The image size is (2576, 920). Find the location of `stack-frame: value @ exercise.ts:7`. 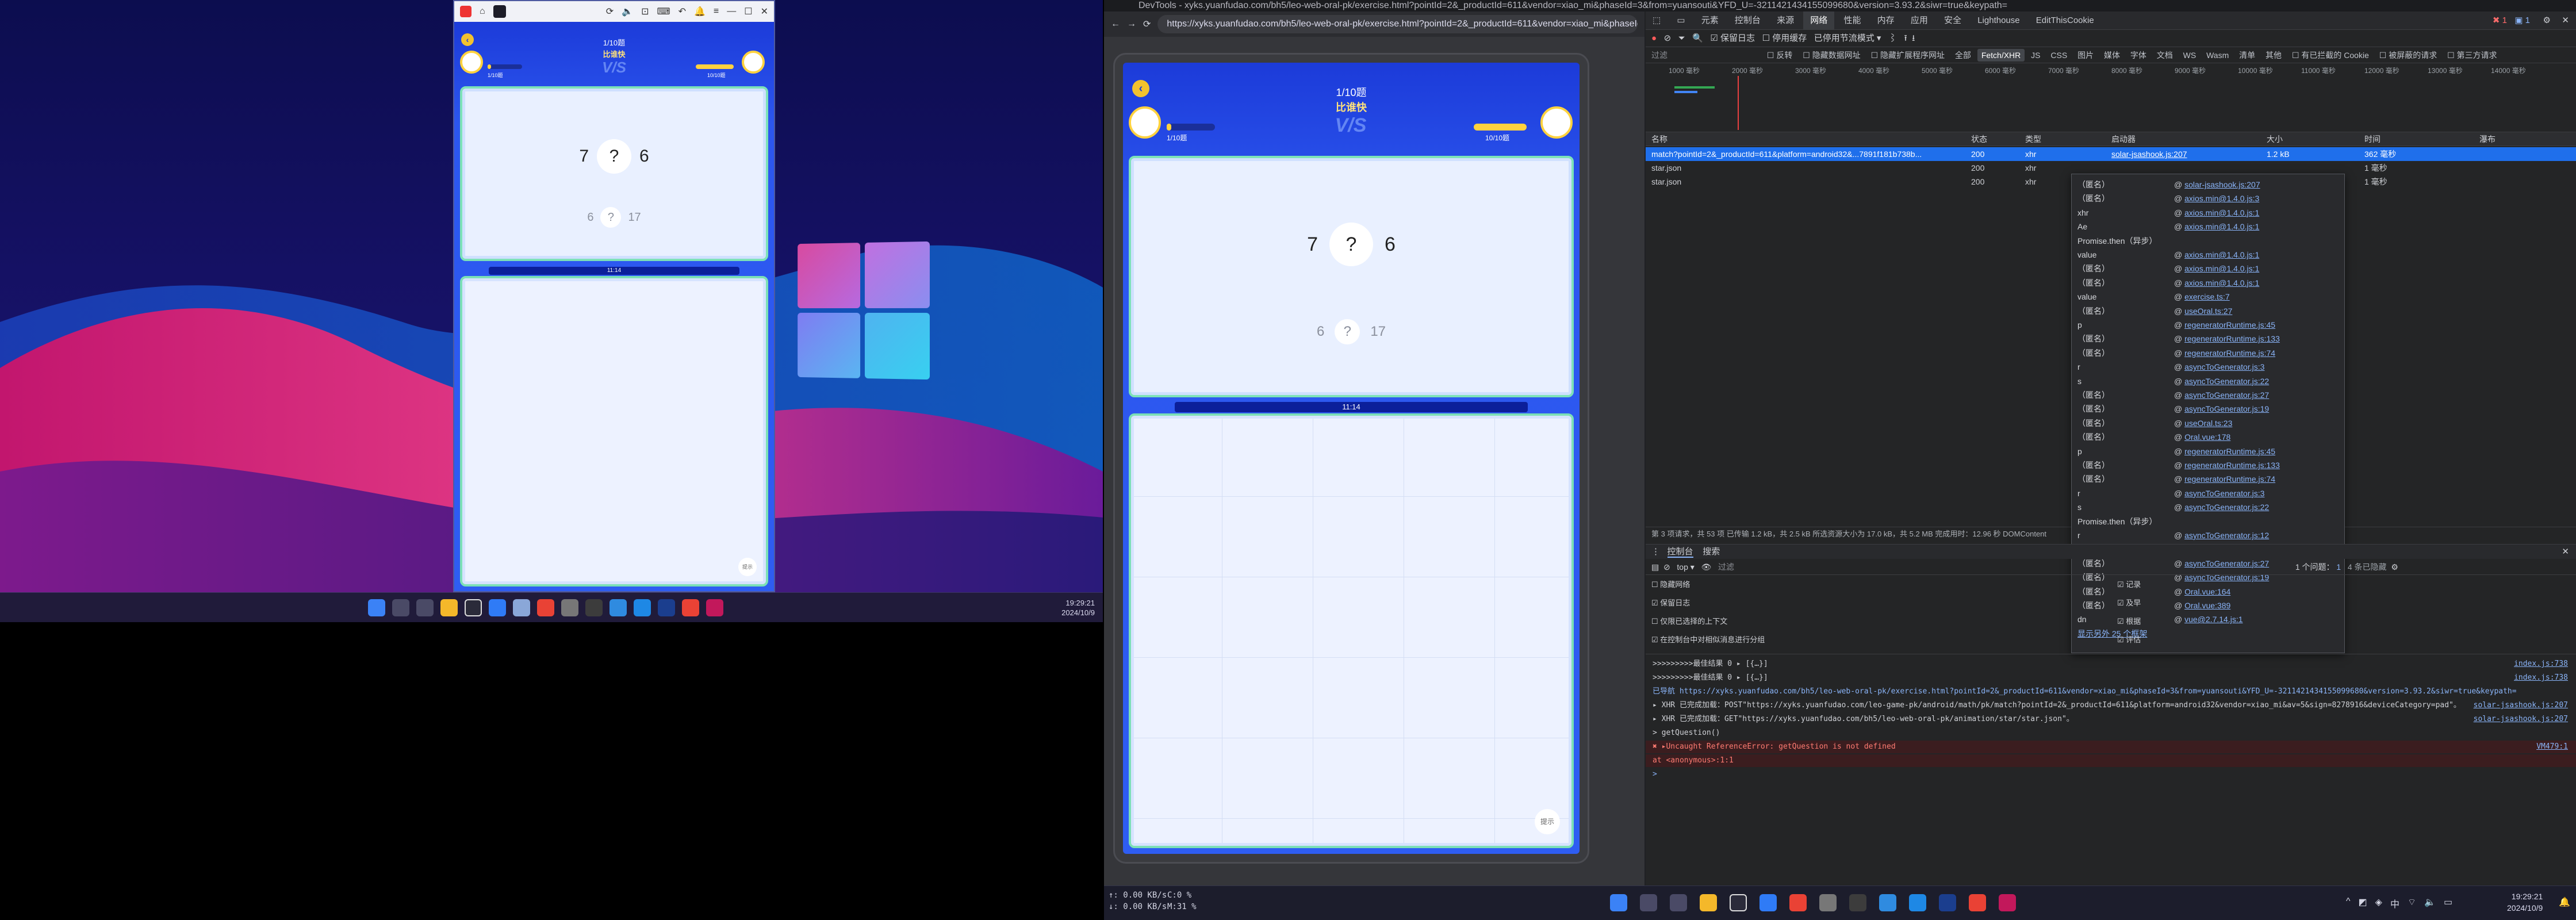

stack-frame: value @ exercise.ts:7 is located at coordinates (2209, 297).